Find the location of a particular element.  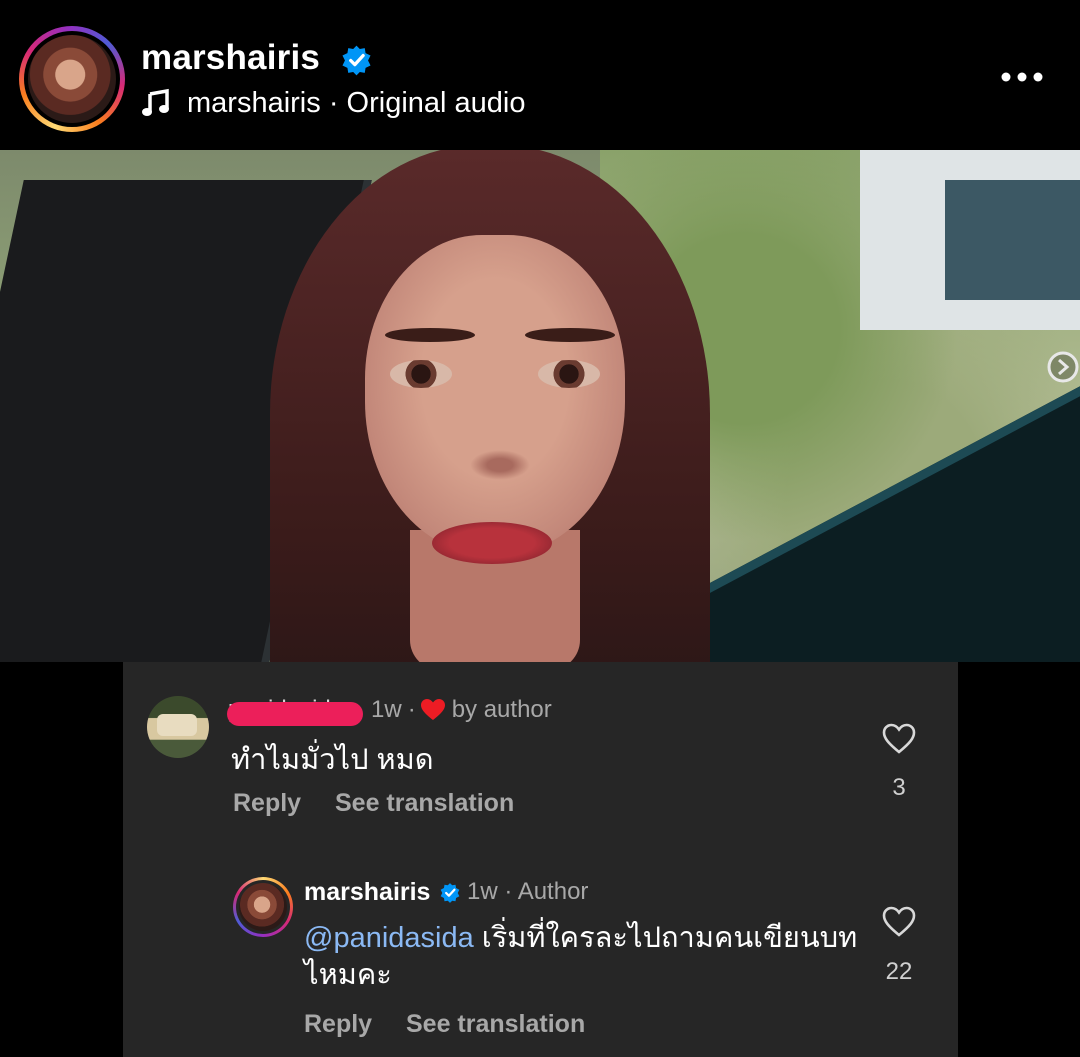

comment-meta: 1w · by author is located at coordinates (461, 710).